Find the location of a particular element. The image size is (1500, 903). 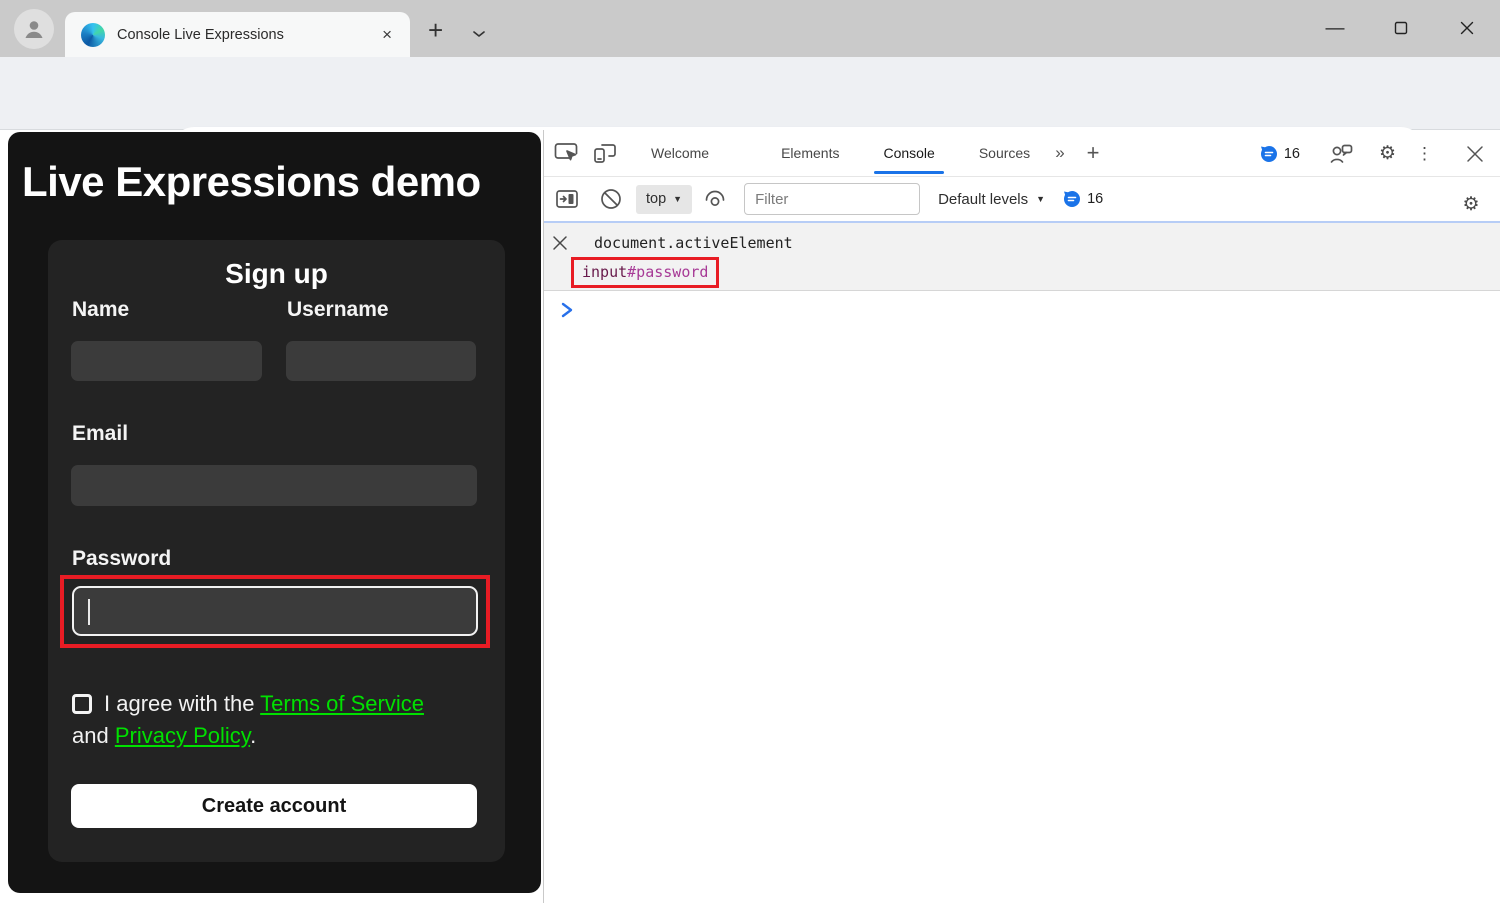

tab-strip: Console Live Expressions × + — is located at coordinates (750, 28).